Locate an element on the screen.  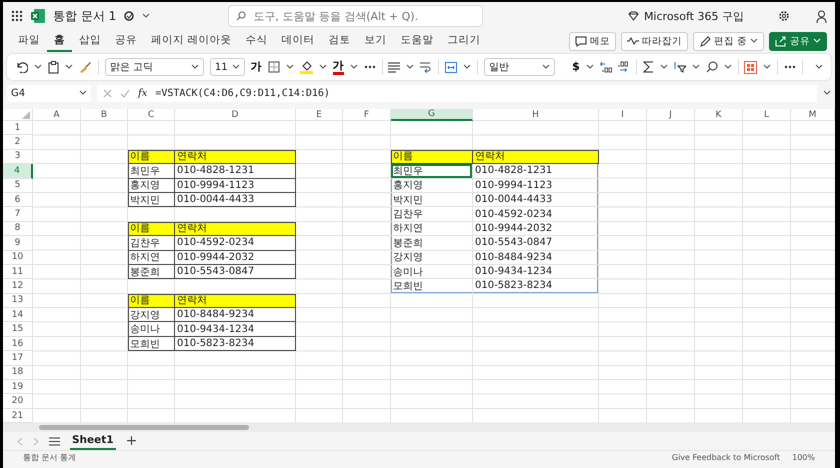
column-header: G is located at coordinates (432, 115).